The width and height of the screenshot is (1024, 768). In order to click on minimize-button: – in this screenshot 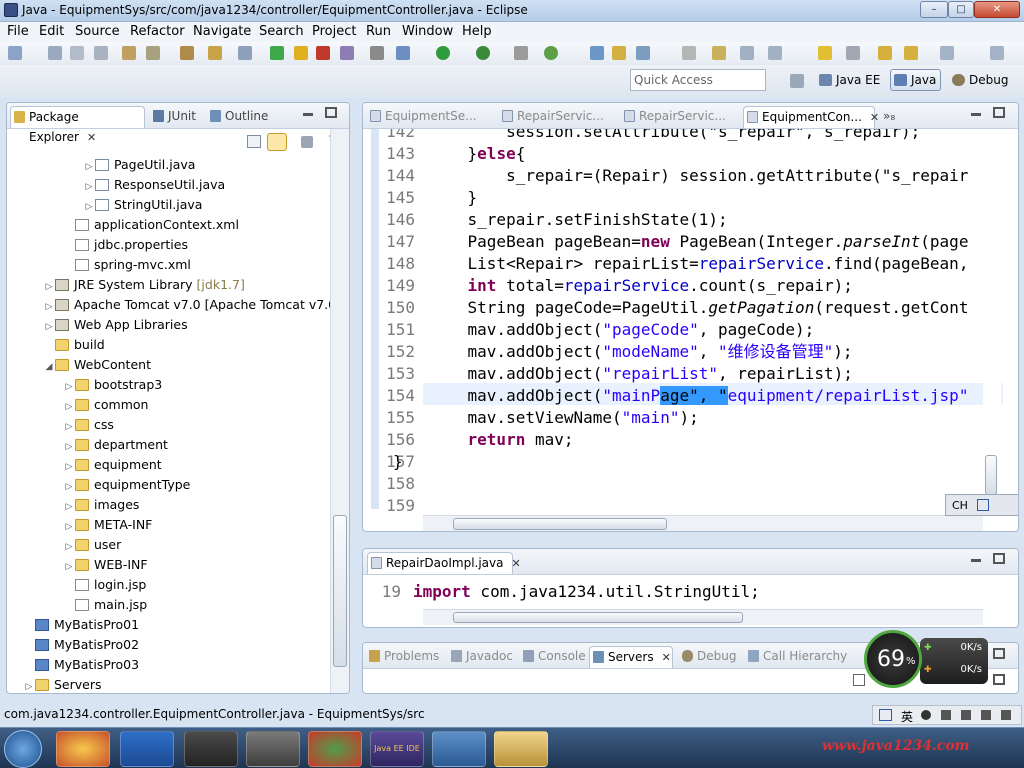, I will do `click(934, 9)`.